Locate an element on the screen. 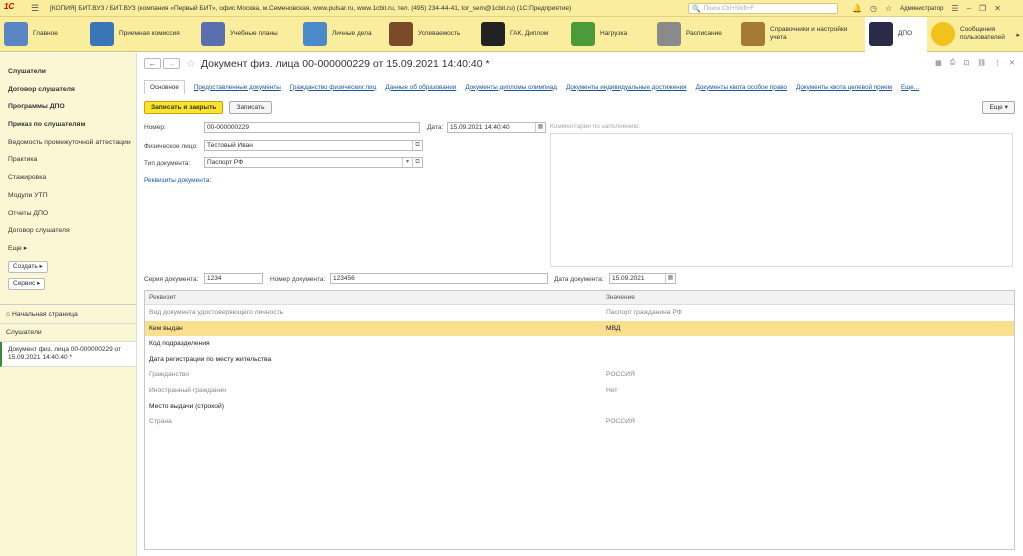 The image size is (1023, 556). home-page-link: ⌂ Начальная страница is located at coordinates (68, 314).